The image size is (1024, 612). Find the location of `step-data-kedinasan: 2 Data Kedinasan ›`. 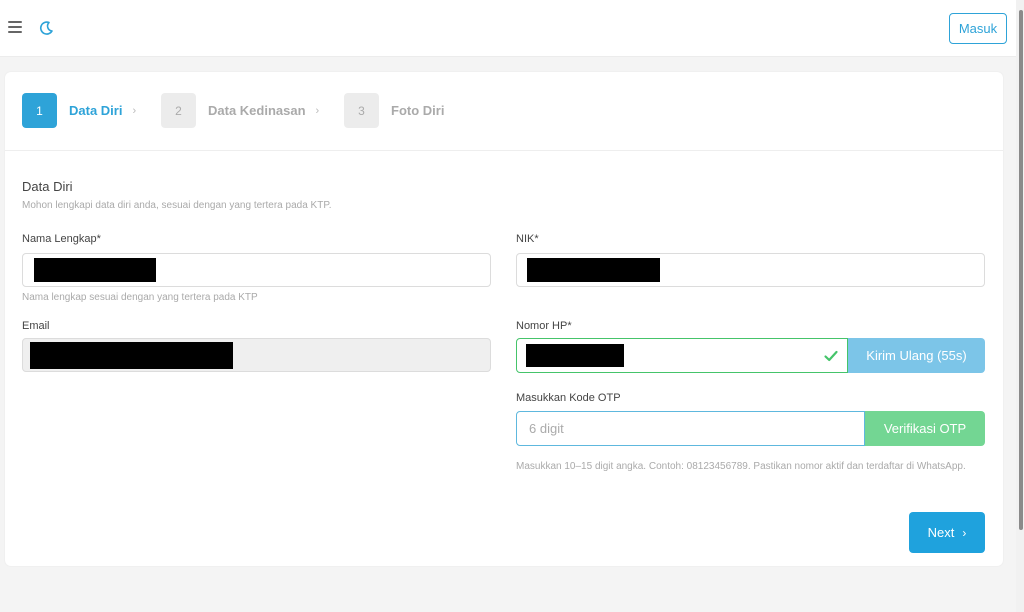

step-data-kedinasan: 2 Data Kedinasan › is located at coordinates (240, 110).